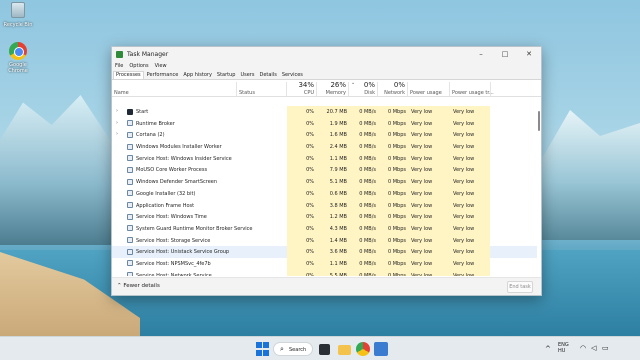  I want to click on recycle-bin-icon, so click(18, 10).